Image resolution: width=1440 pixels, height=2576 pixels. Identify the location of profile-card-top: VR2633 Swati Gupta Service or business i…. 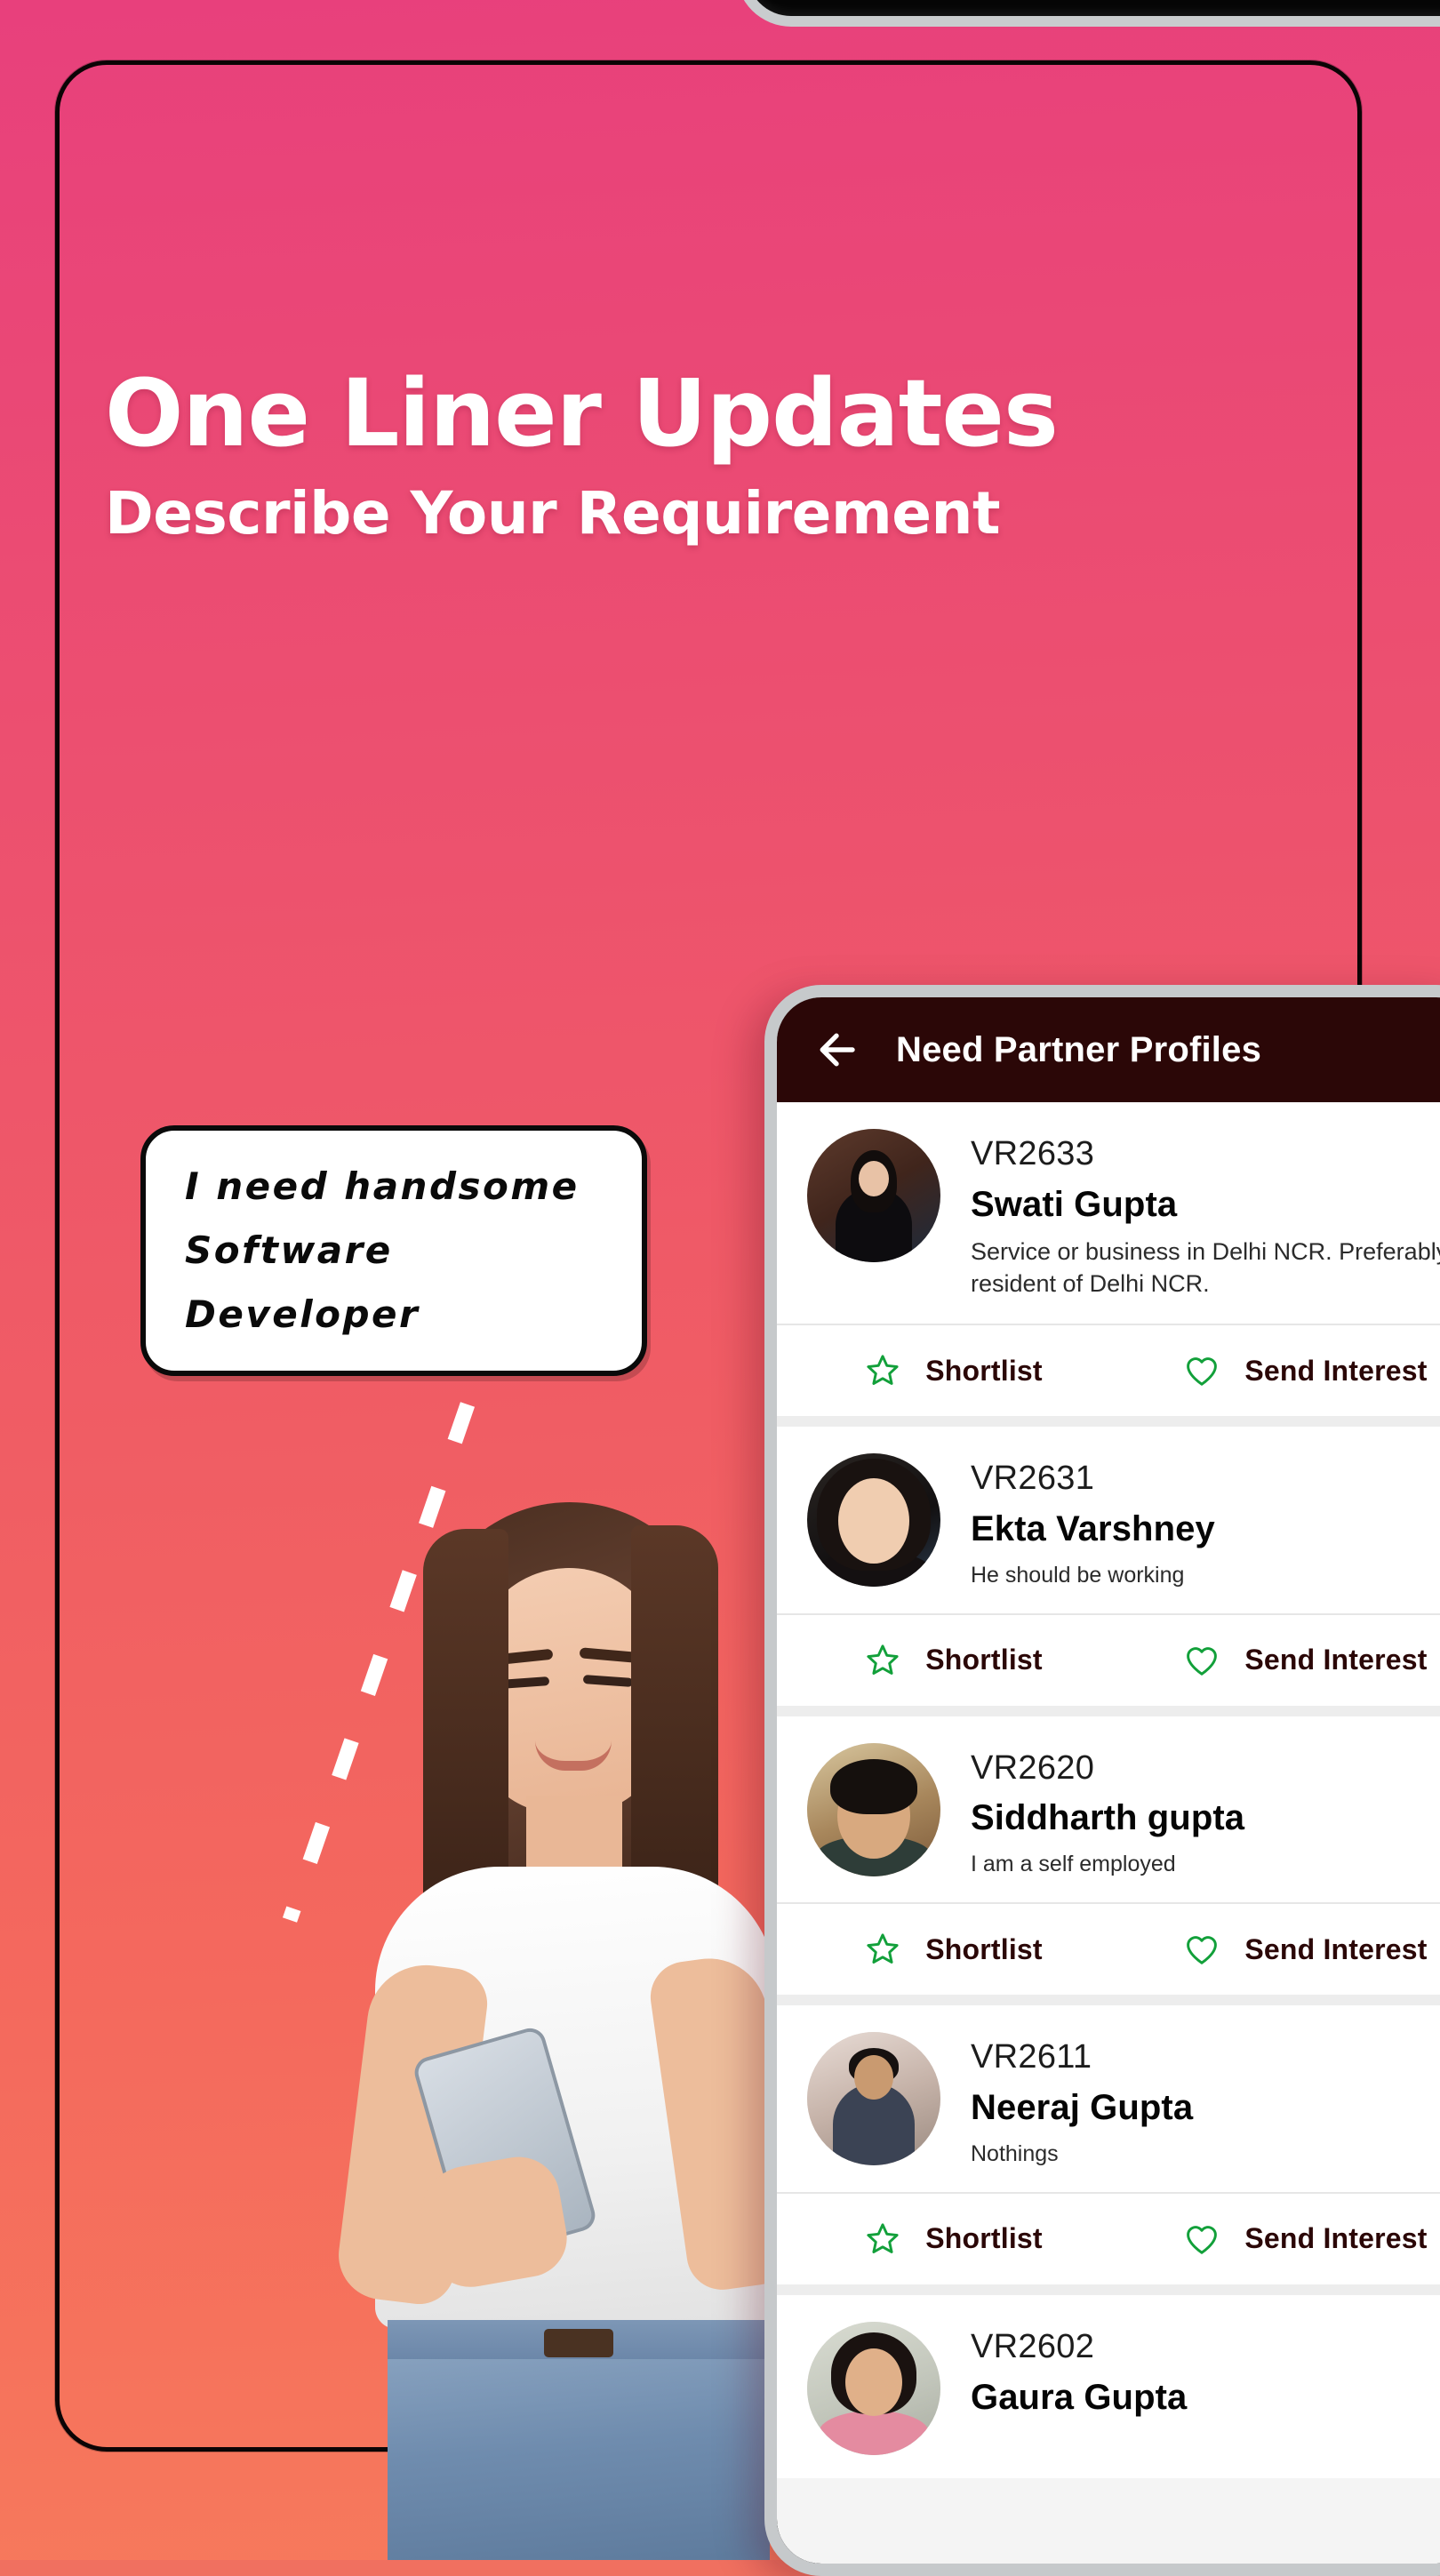
(1108, 1213).